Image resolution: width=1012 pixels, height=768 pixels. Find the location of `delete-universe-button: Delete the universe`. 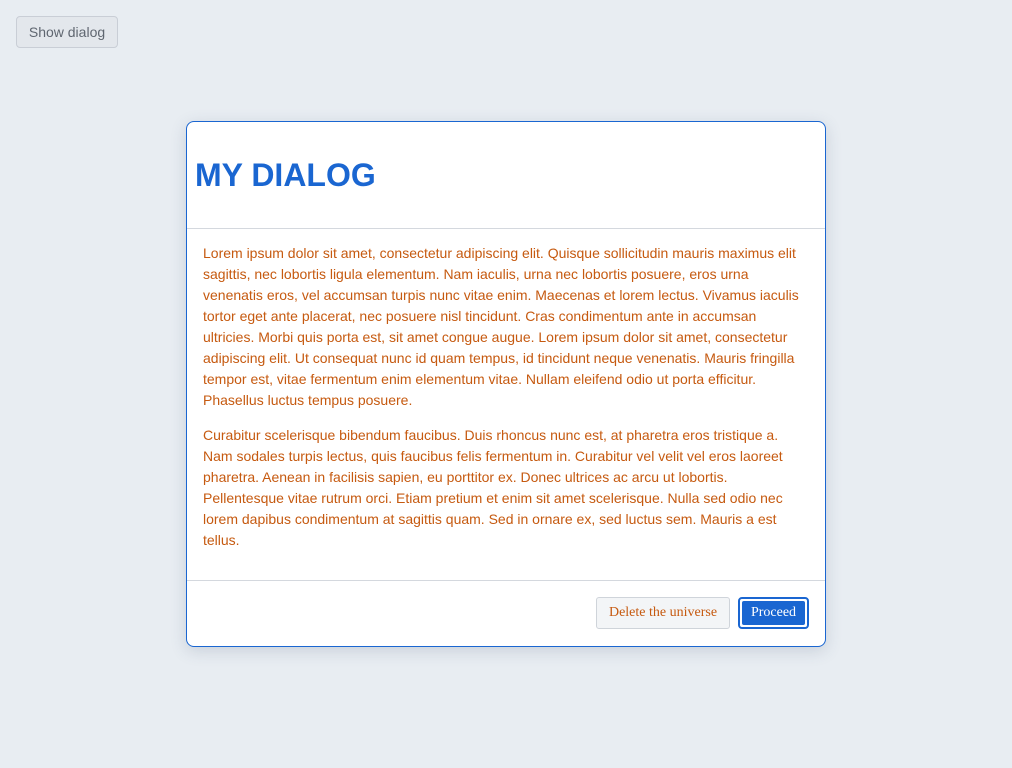

delete-universe-button: Delete the universe is located at coordinates (663, 613).